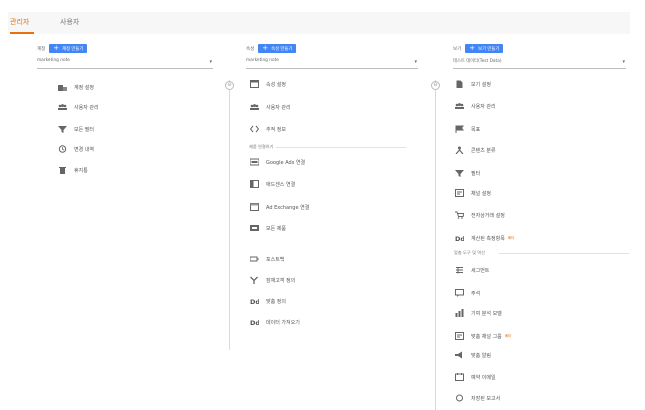  What do you see at coordinates (281, 280) in the screenshot?
I see `property-item-label: 잠재고객 정의` at bounding box center [281, 280].